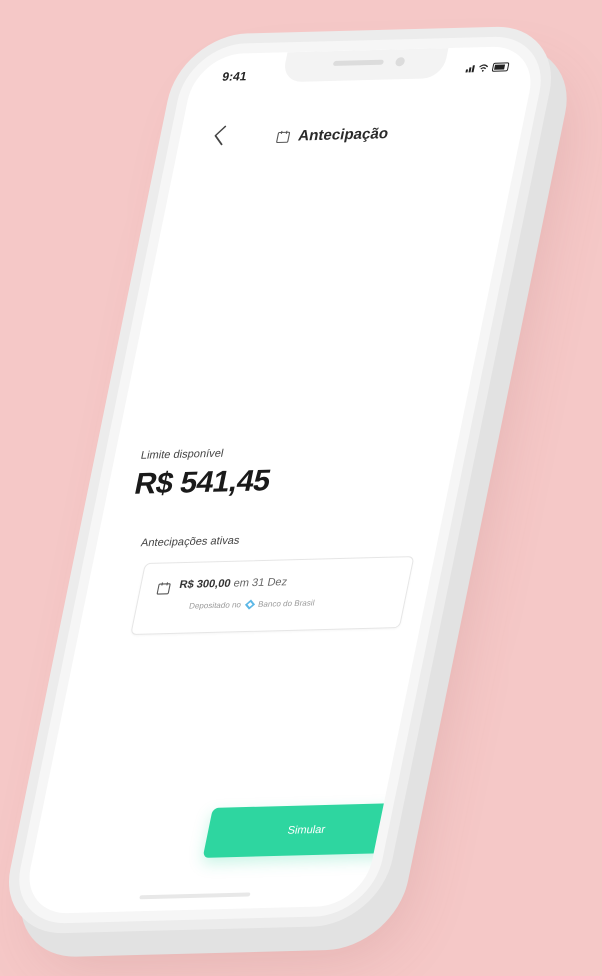 Image resolution: width=602 pixels, height=976 pixels. Describe the element at coordinates (182, 454) in the screenshot. I see `available-limit-label: Limite disponível` at that location.